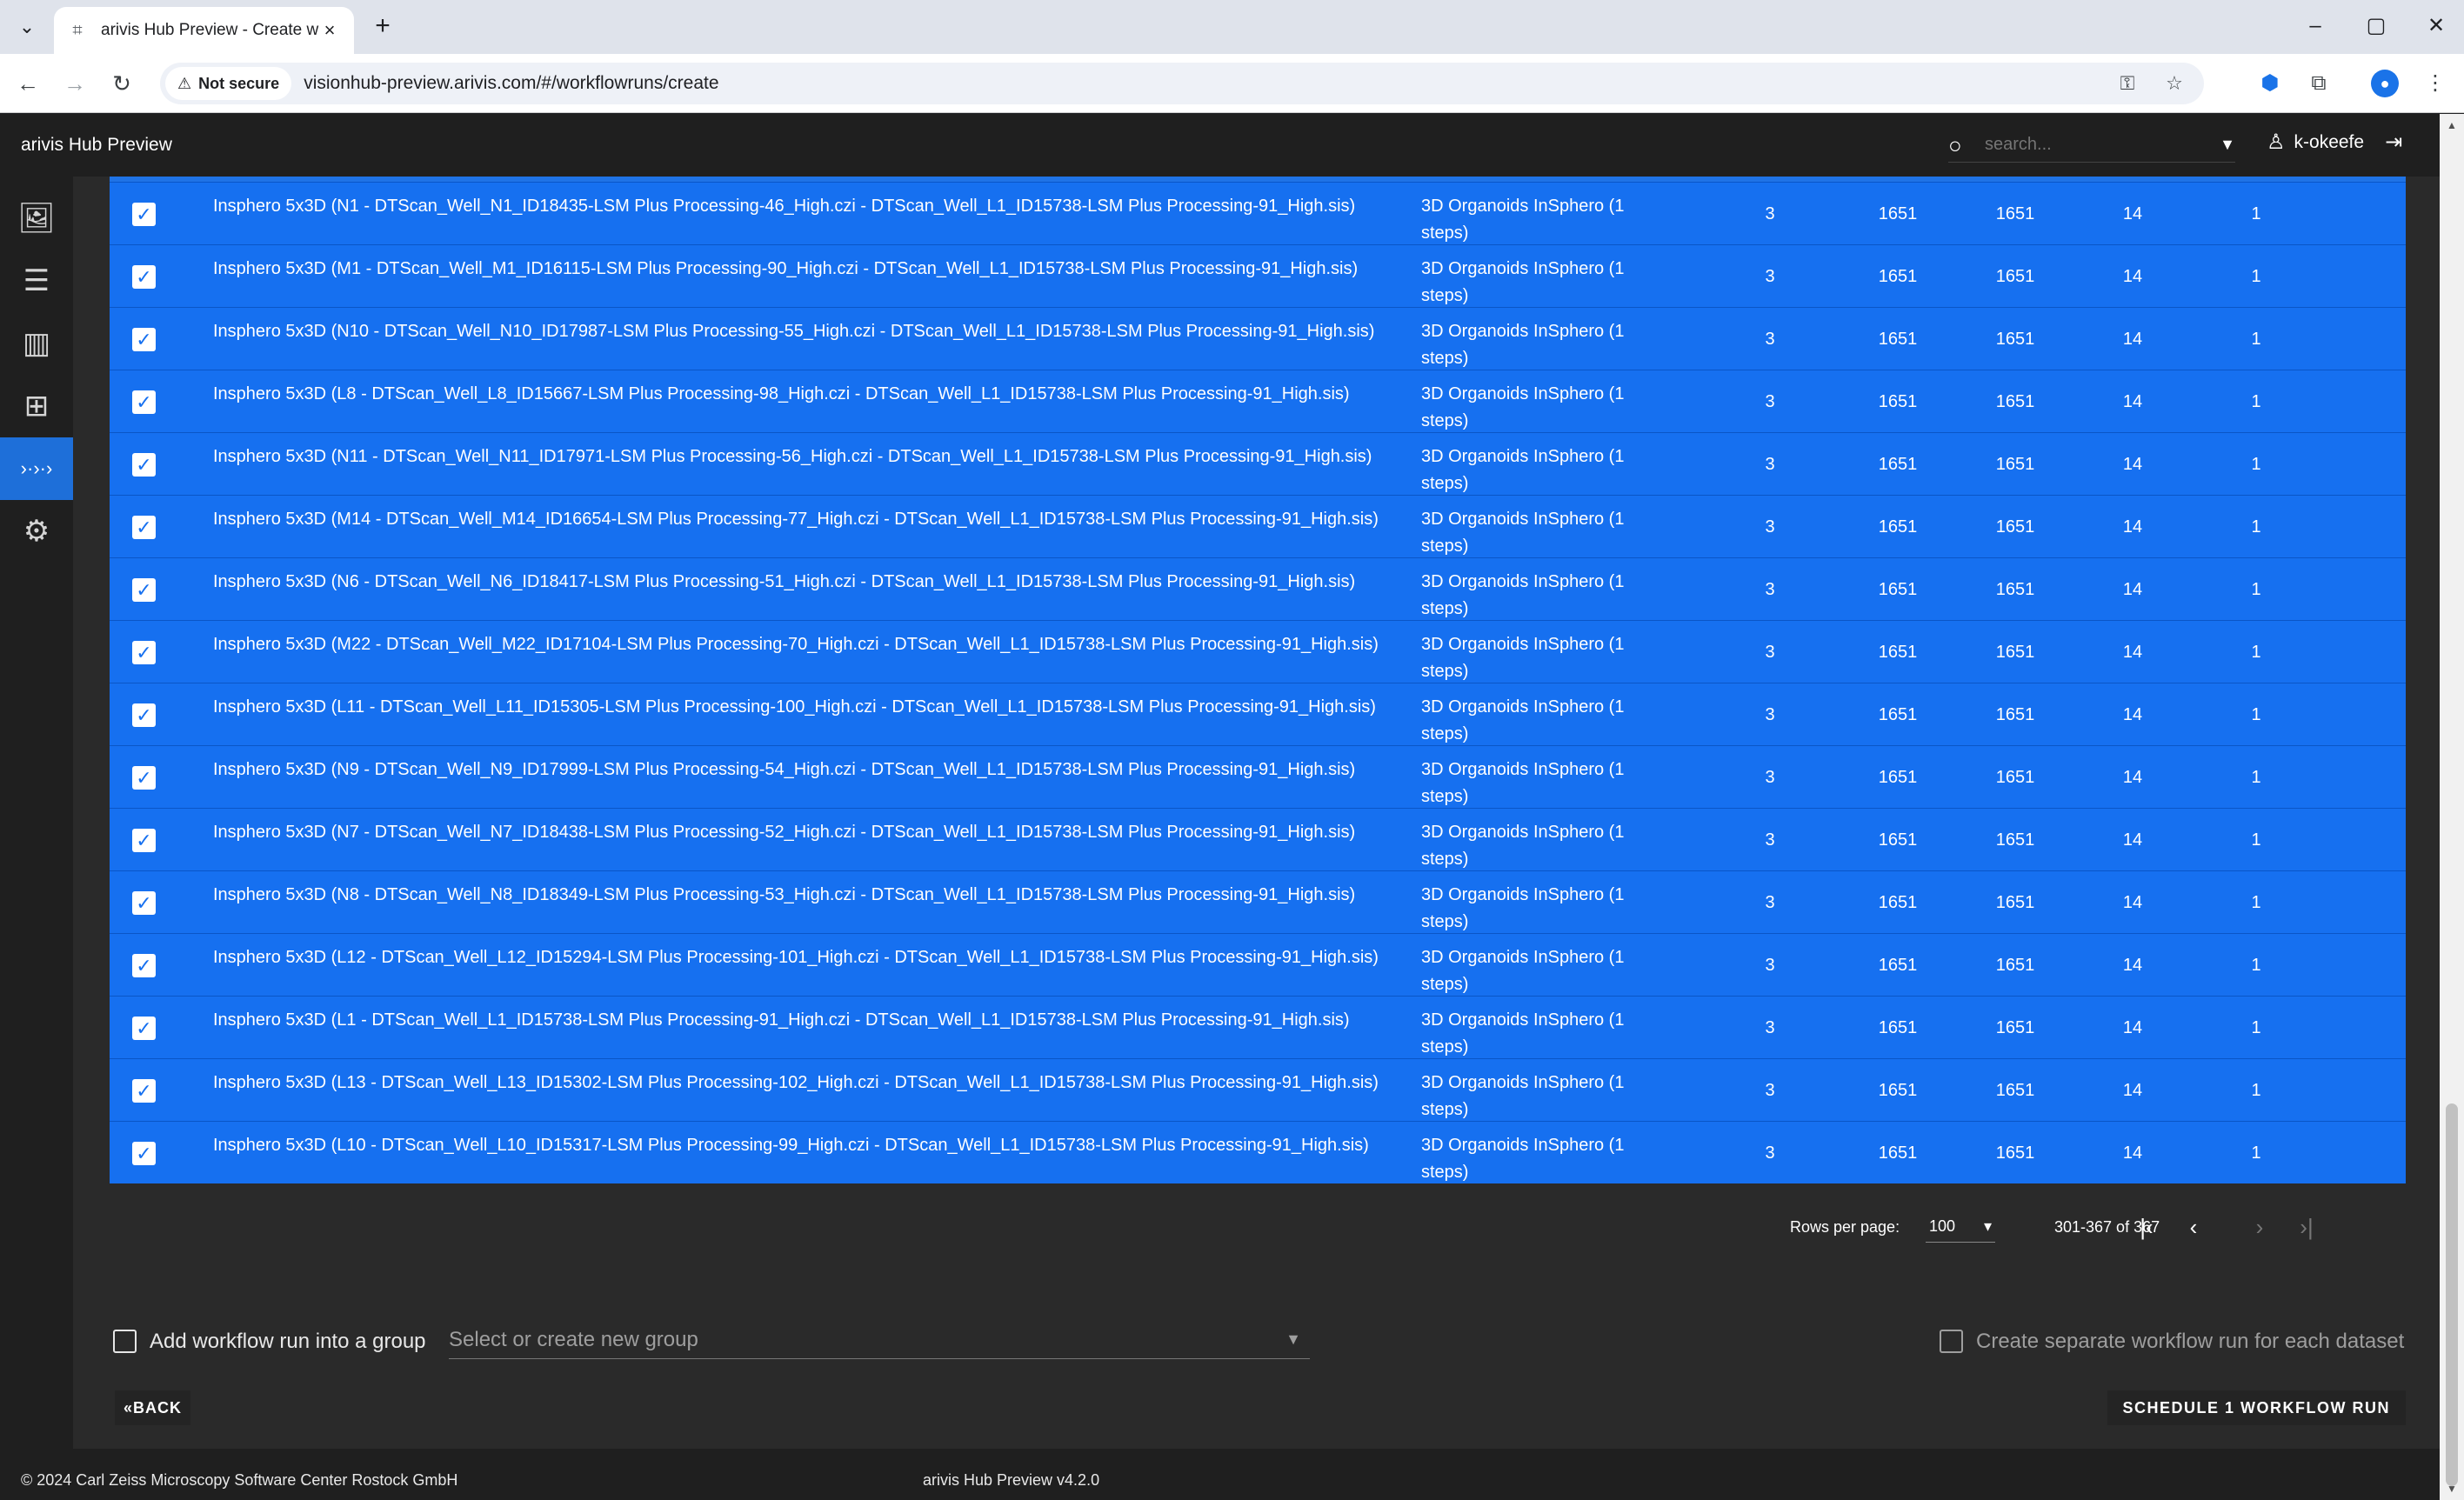 This screenshot has width=2464, height=1500. What do you see at coordinates (2227, 145) in the screenshot?
I see `search-dropdown-icon: ▼` at bounding box center [2227, 145].